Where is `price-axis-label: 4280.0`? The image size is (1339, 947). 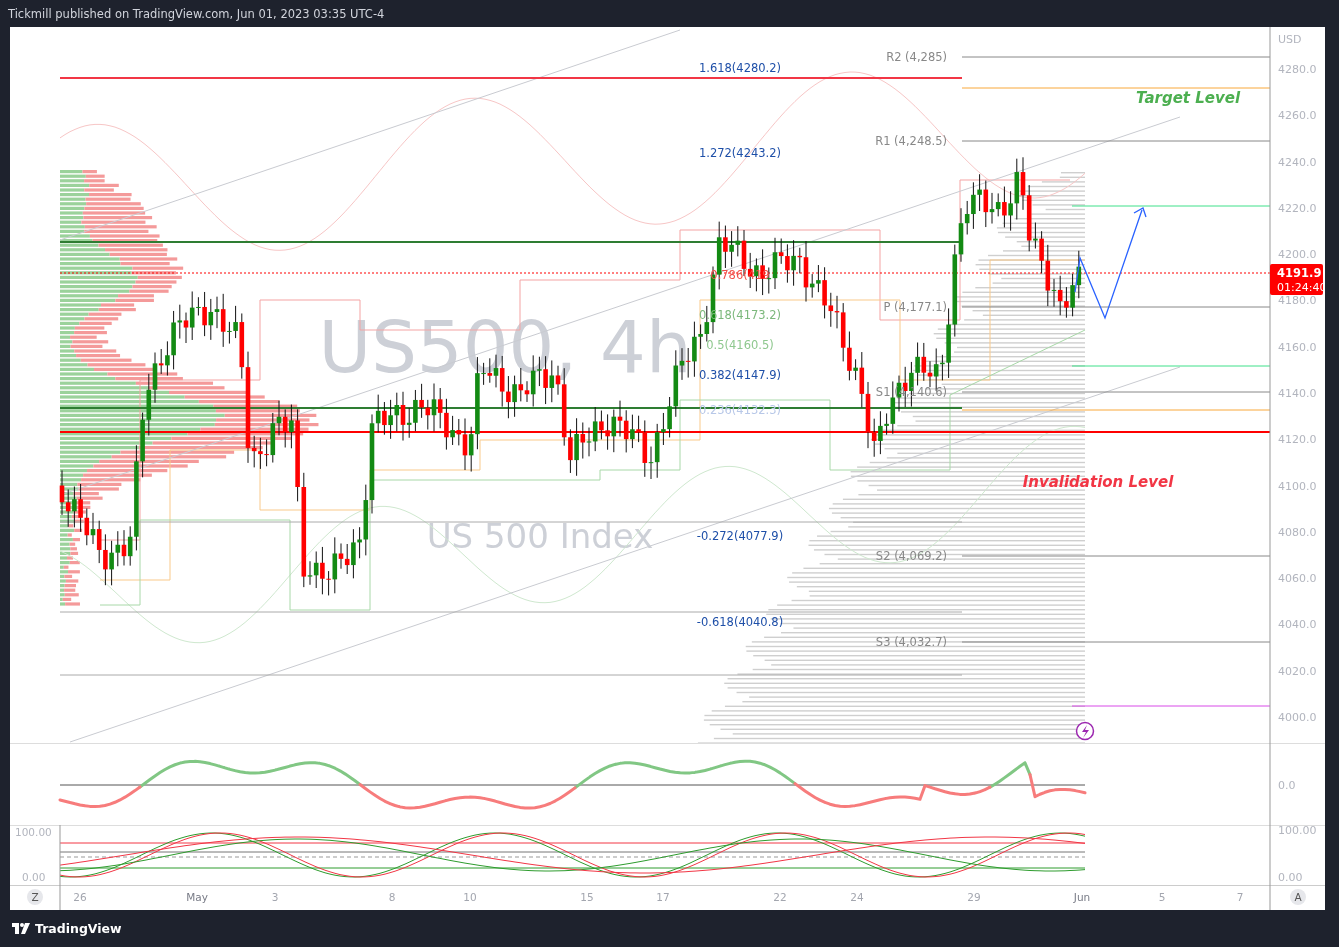 price-axis-label: 4280.0 is located at coordinates (1297, 69).